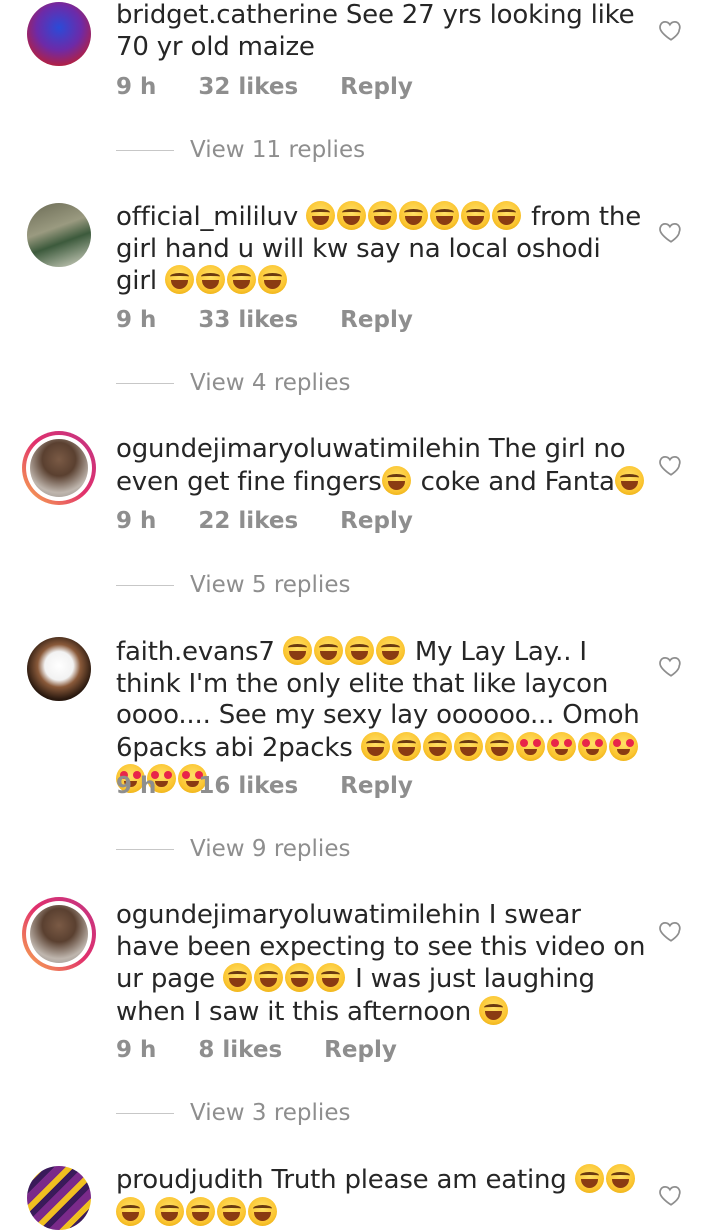 The width and height of the screenshot is (720, 1231). I want to click on comment-likes: 32 likes, so click(248, 87).